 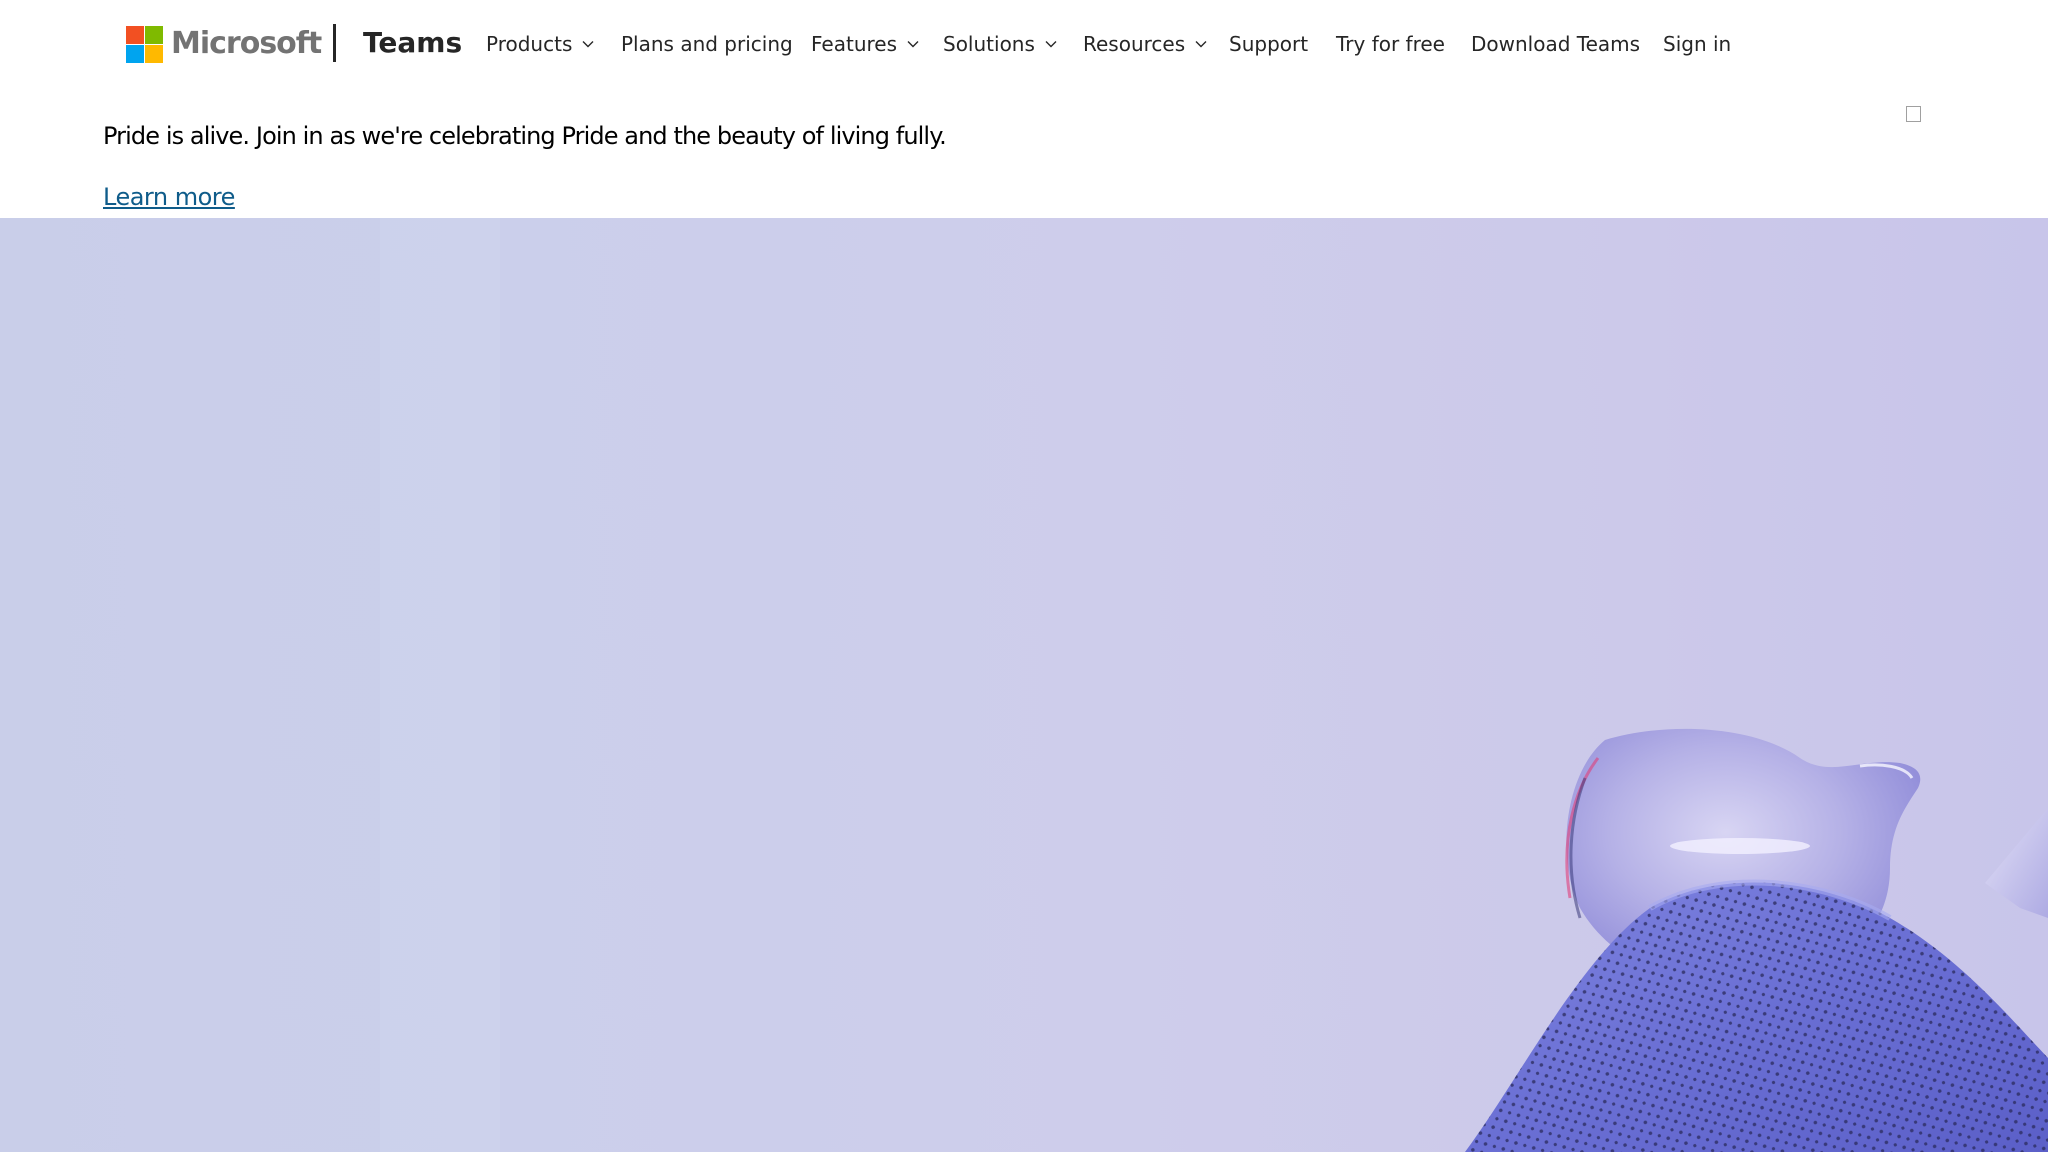 I want to click on nav-sign-in-label: Sign in, so click(x=1697, y=44).